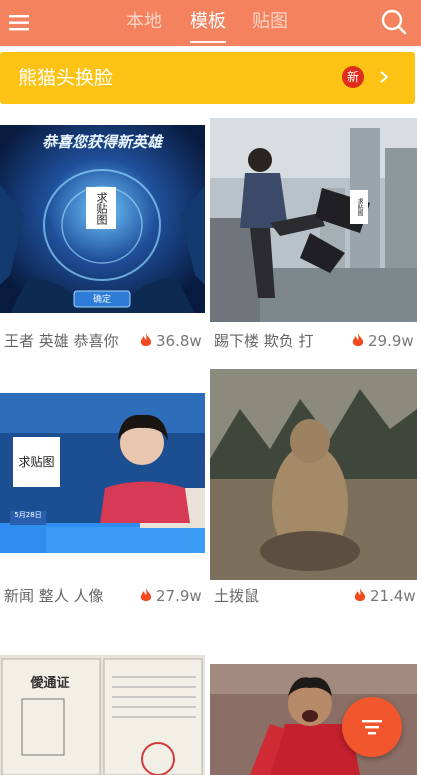  Describe the element at coordinates (66, 78) in the screenshot. I see `banner-title: 熊猫头换脸` at that location.